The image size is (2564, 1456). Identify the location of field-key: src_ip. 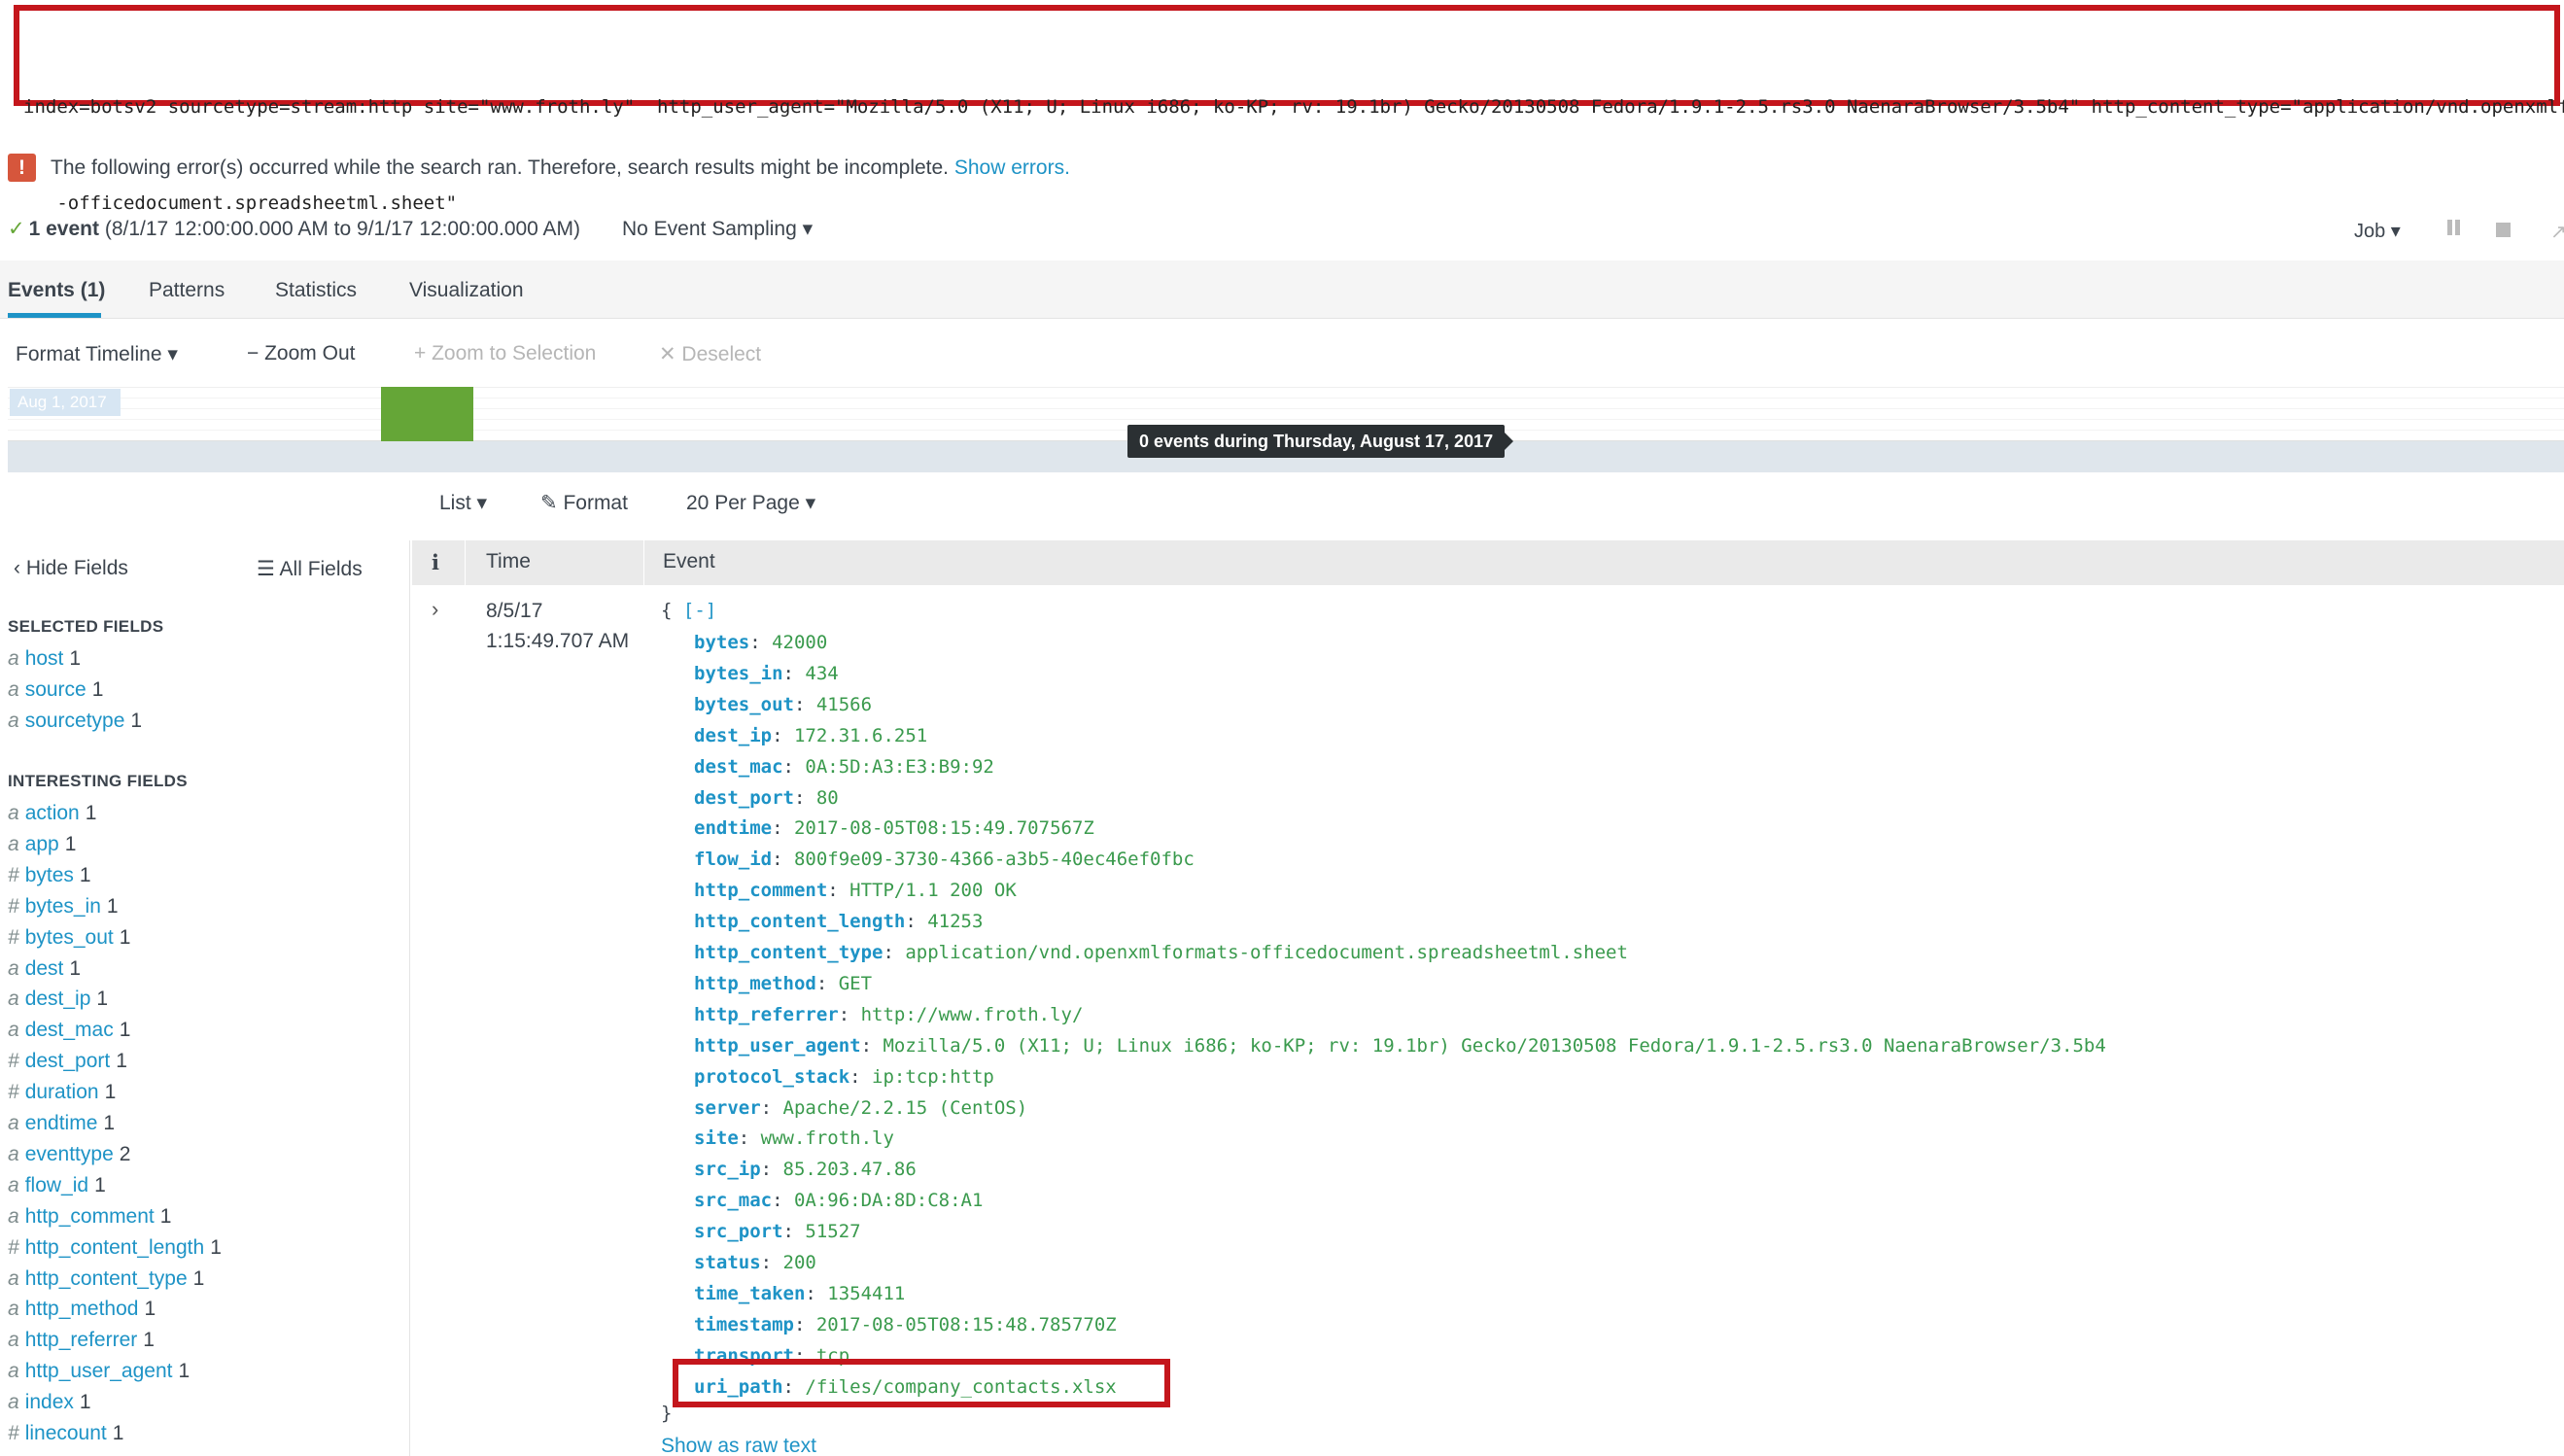
(727, 1169).